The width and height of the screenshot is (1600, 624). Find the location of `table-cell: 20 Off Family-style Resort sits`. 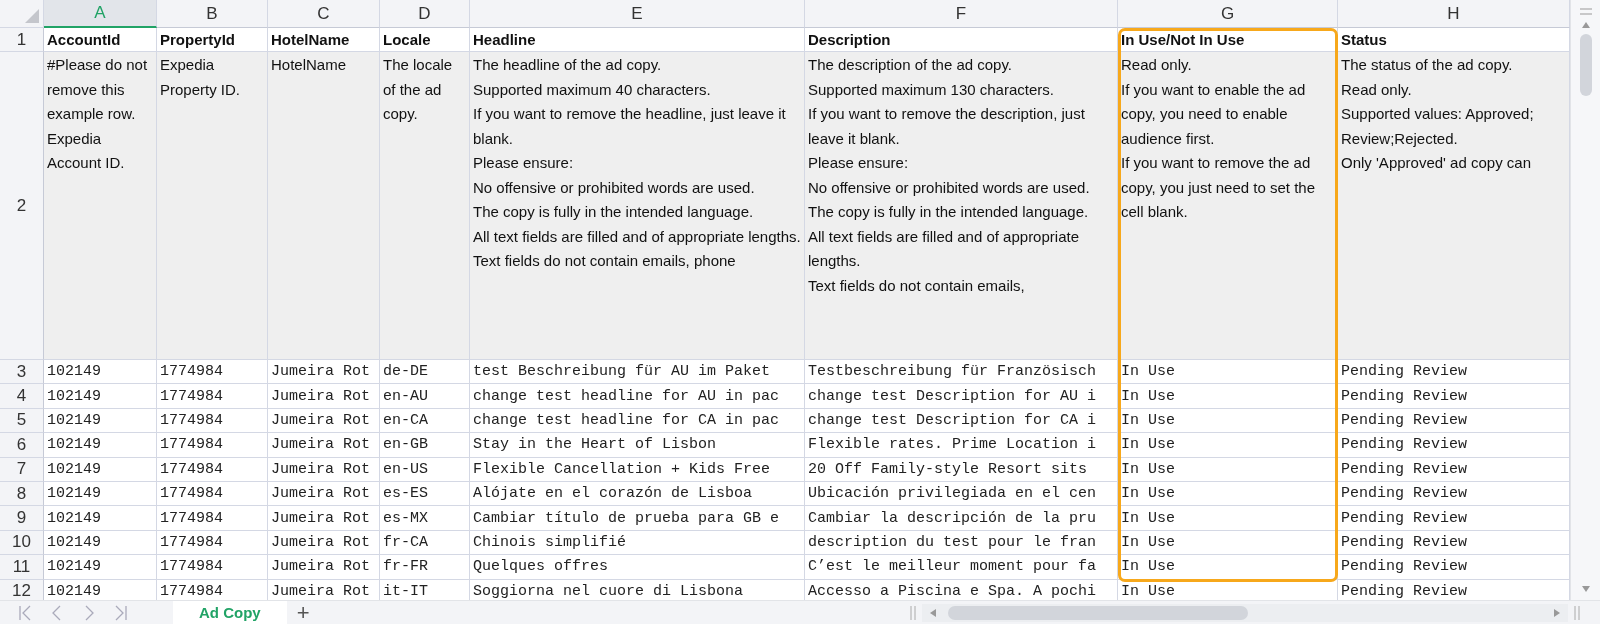

table-cell: 20 Off Family-style Resort sits is located at coordinates (961, 469).